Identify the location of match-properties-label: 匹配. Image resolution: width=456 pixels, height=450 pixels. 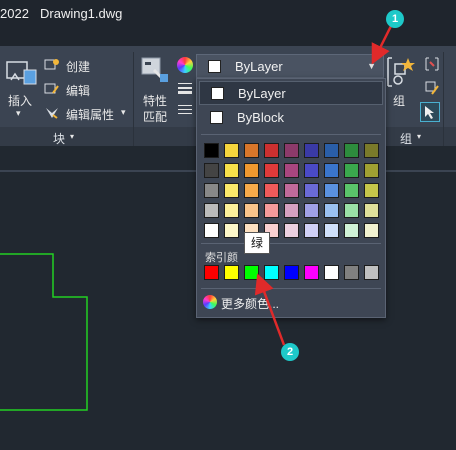
(155, 116).